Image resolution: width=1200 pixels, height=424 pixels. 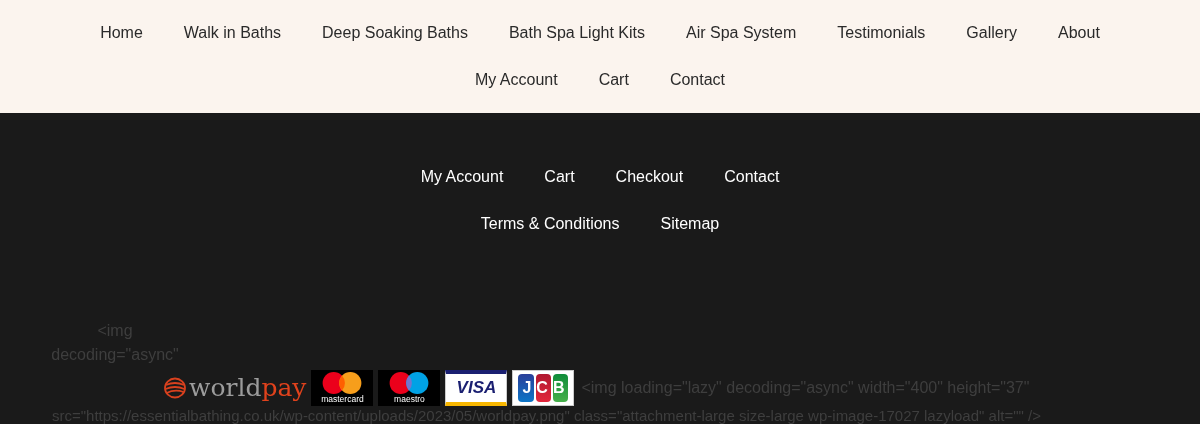 I want to click on worldpay-wordmark: worldpay, so click(x=248, y=388).